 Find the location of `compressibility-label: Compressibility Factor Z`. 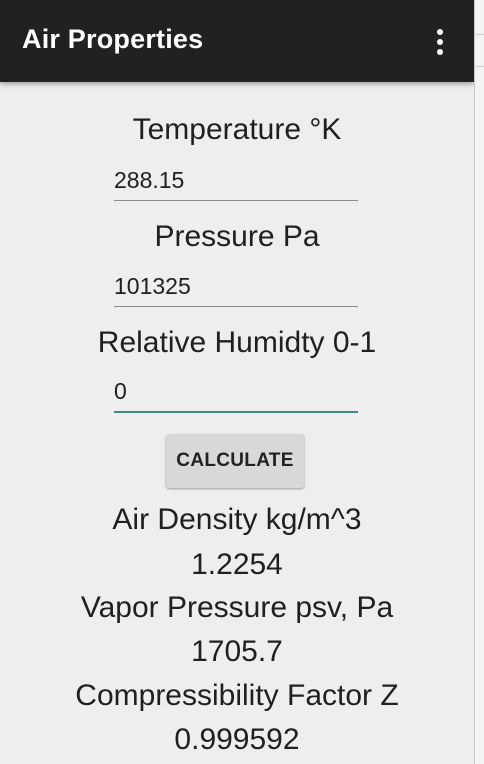

compressibility-label: Compressibility Factor Z is located at coordinates (237, 695).